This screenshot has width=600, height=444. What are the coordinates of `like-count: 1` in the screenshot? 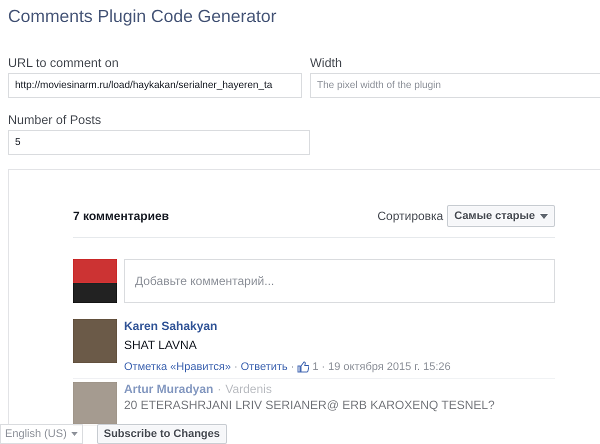 It's located at (315, 367).